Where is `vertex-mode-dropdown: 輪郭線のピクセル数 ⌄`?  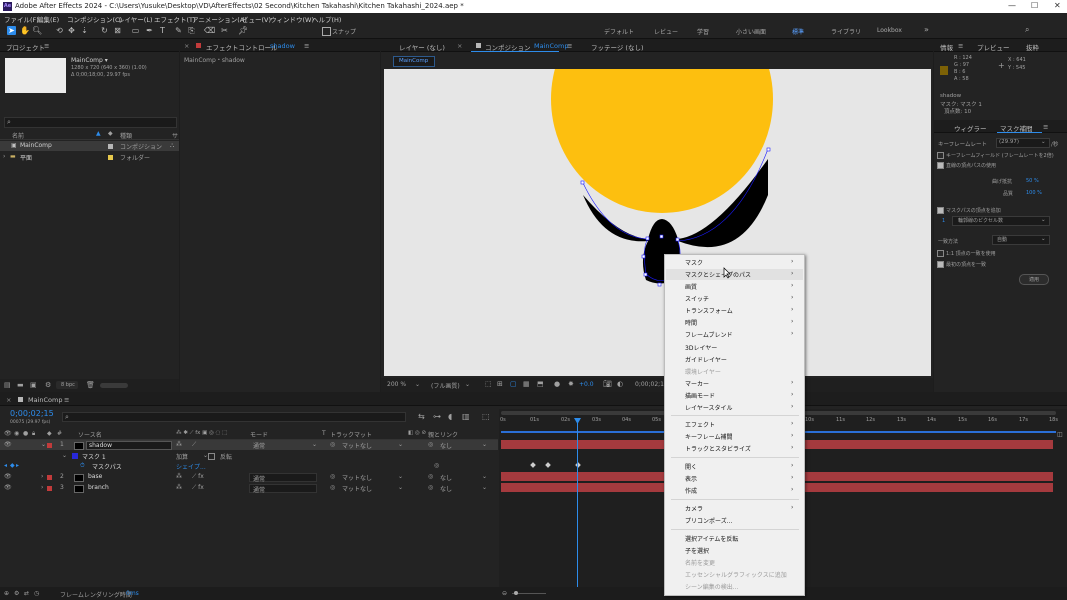
vertex-mode-dropdown: 輪郭線のピクセル数 ⌄ is located at coordinates (1001, 221).